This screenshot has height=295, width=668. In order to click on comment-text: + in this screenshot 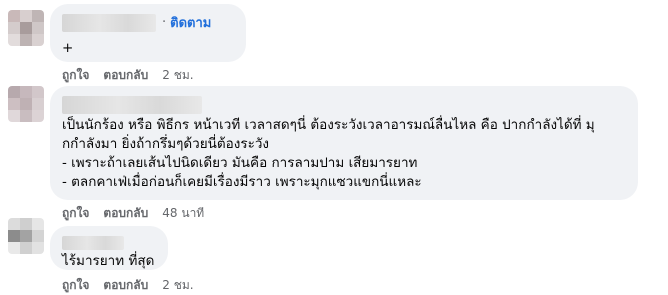, I will do `click(68, 48)`.